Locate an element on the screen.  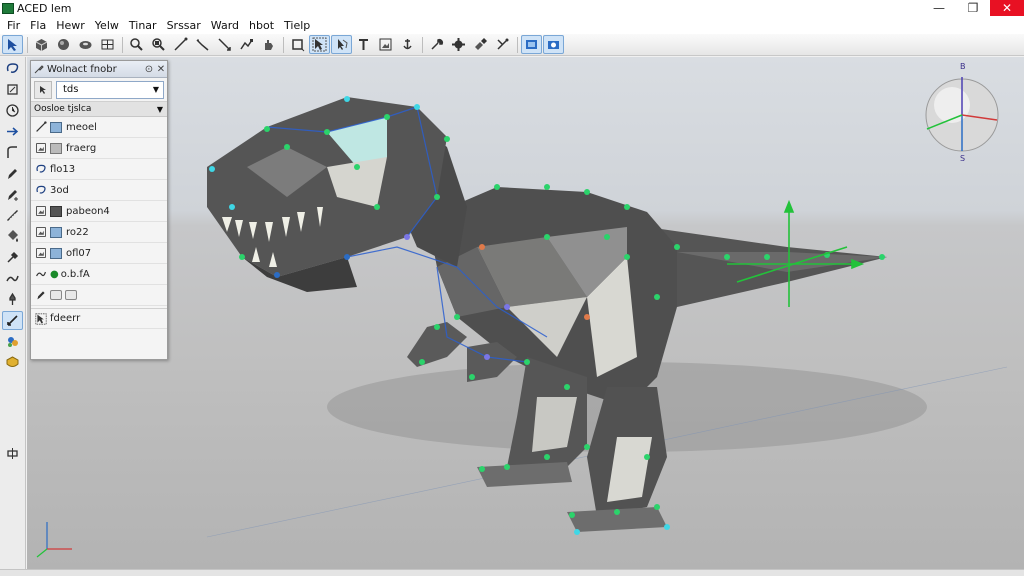
panel-pin-button: ⊙ is located at coordinates (149, 69).